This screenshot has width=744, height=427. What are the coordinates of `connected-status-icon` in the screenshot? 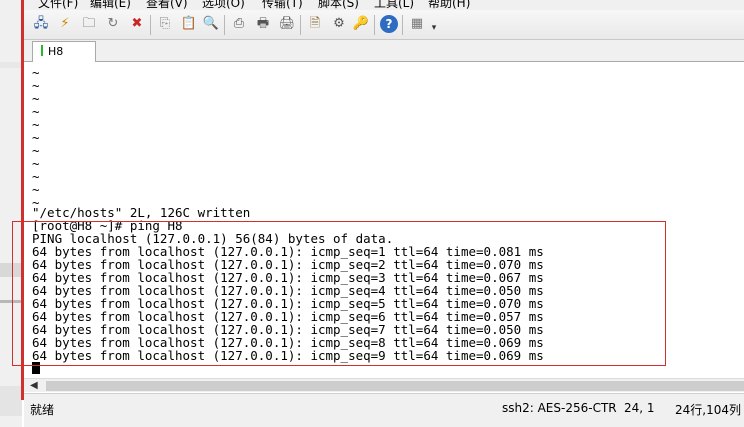 It's located at (42, 50).